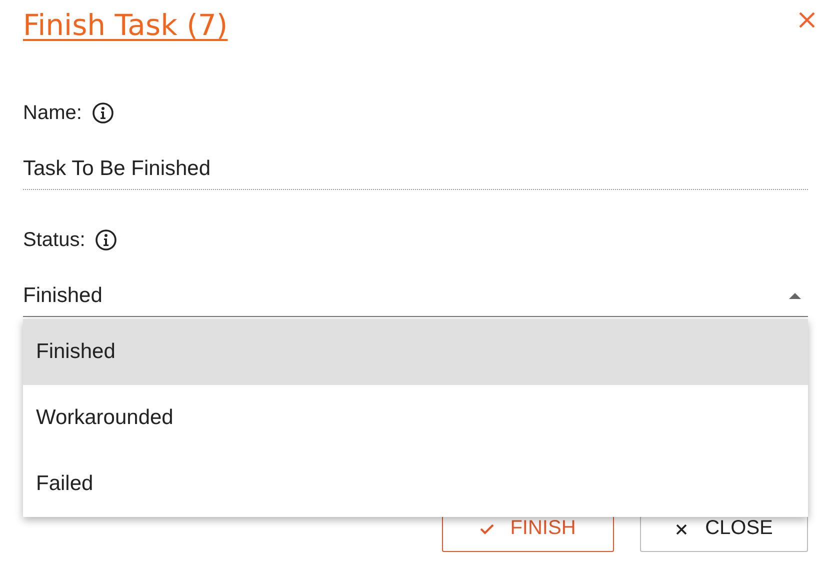  I want to click on text-field: Task To Be Finished, so click(415, 164).